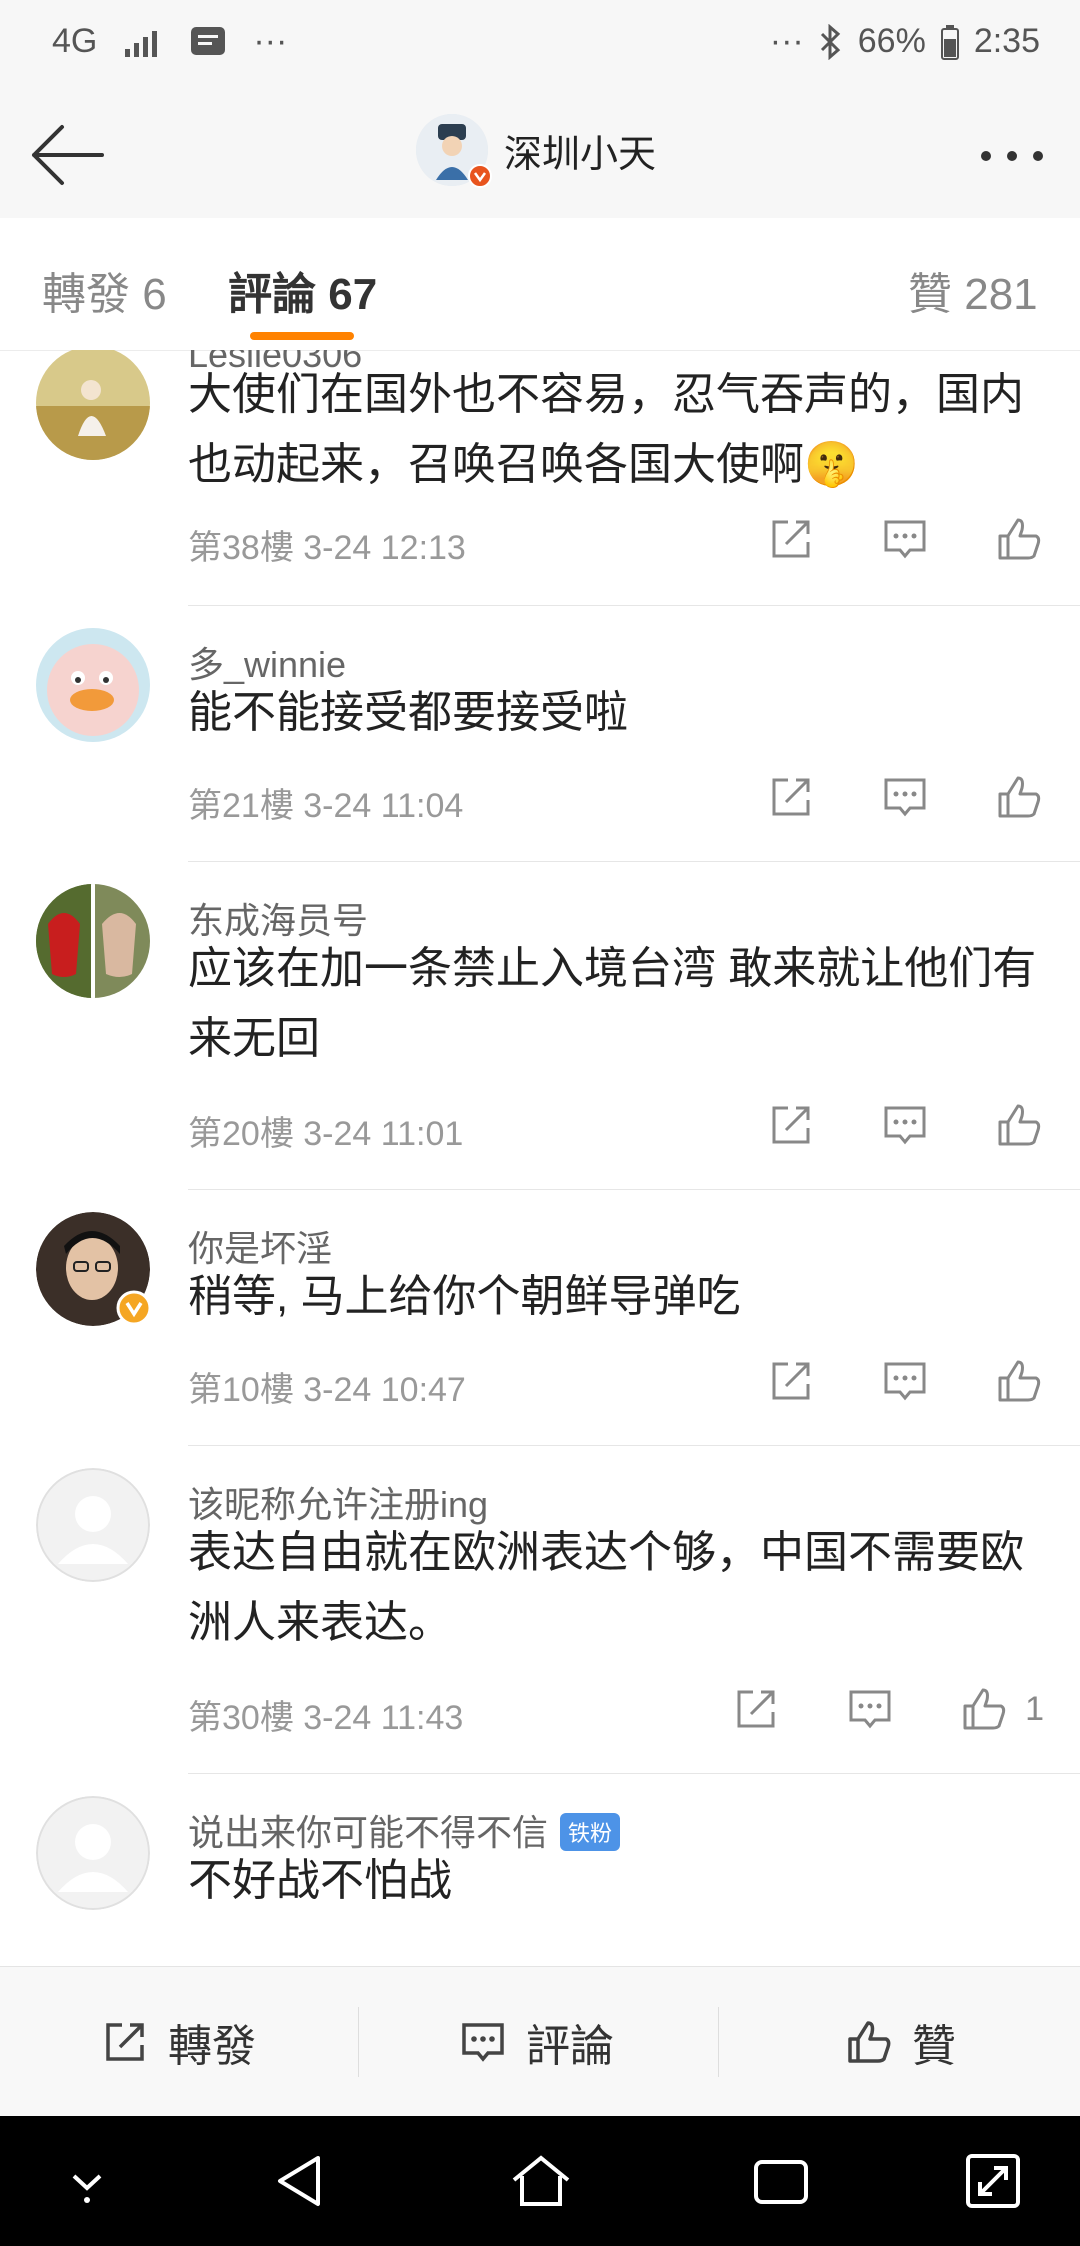  I want to click on home-nav-icon, so click(541, 2181).